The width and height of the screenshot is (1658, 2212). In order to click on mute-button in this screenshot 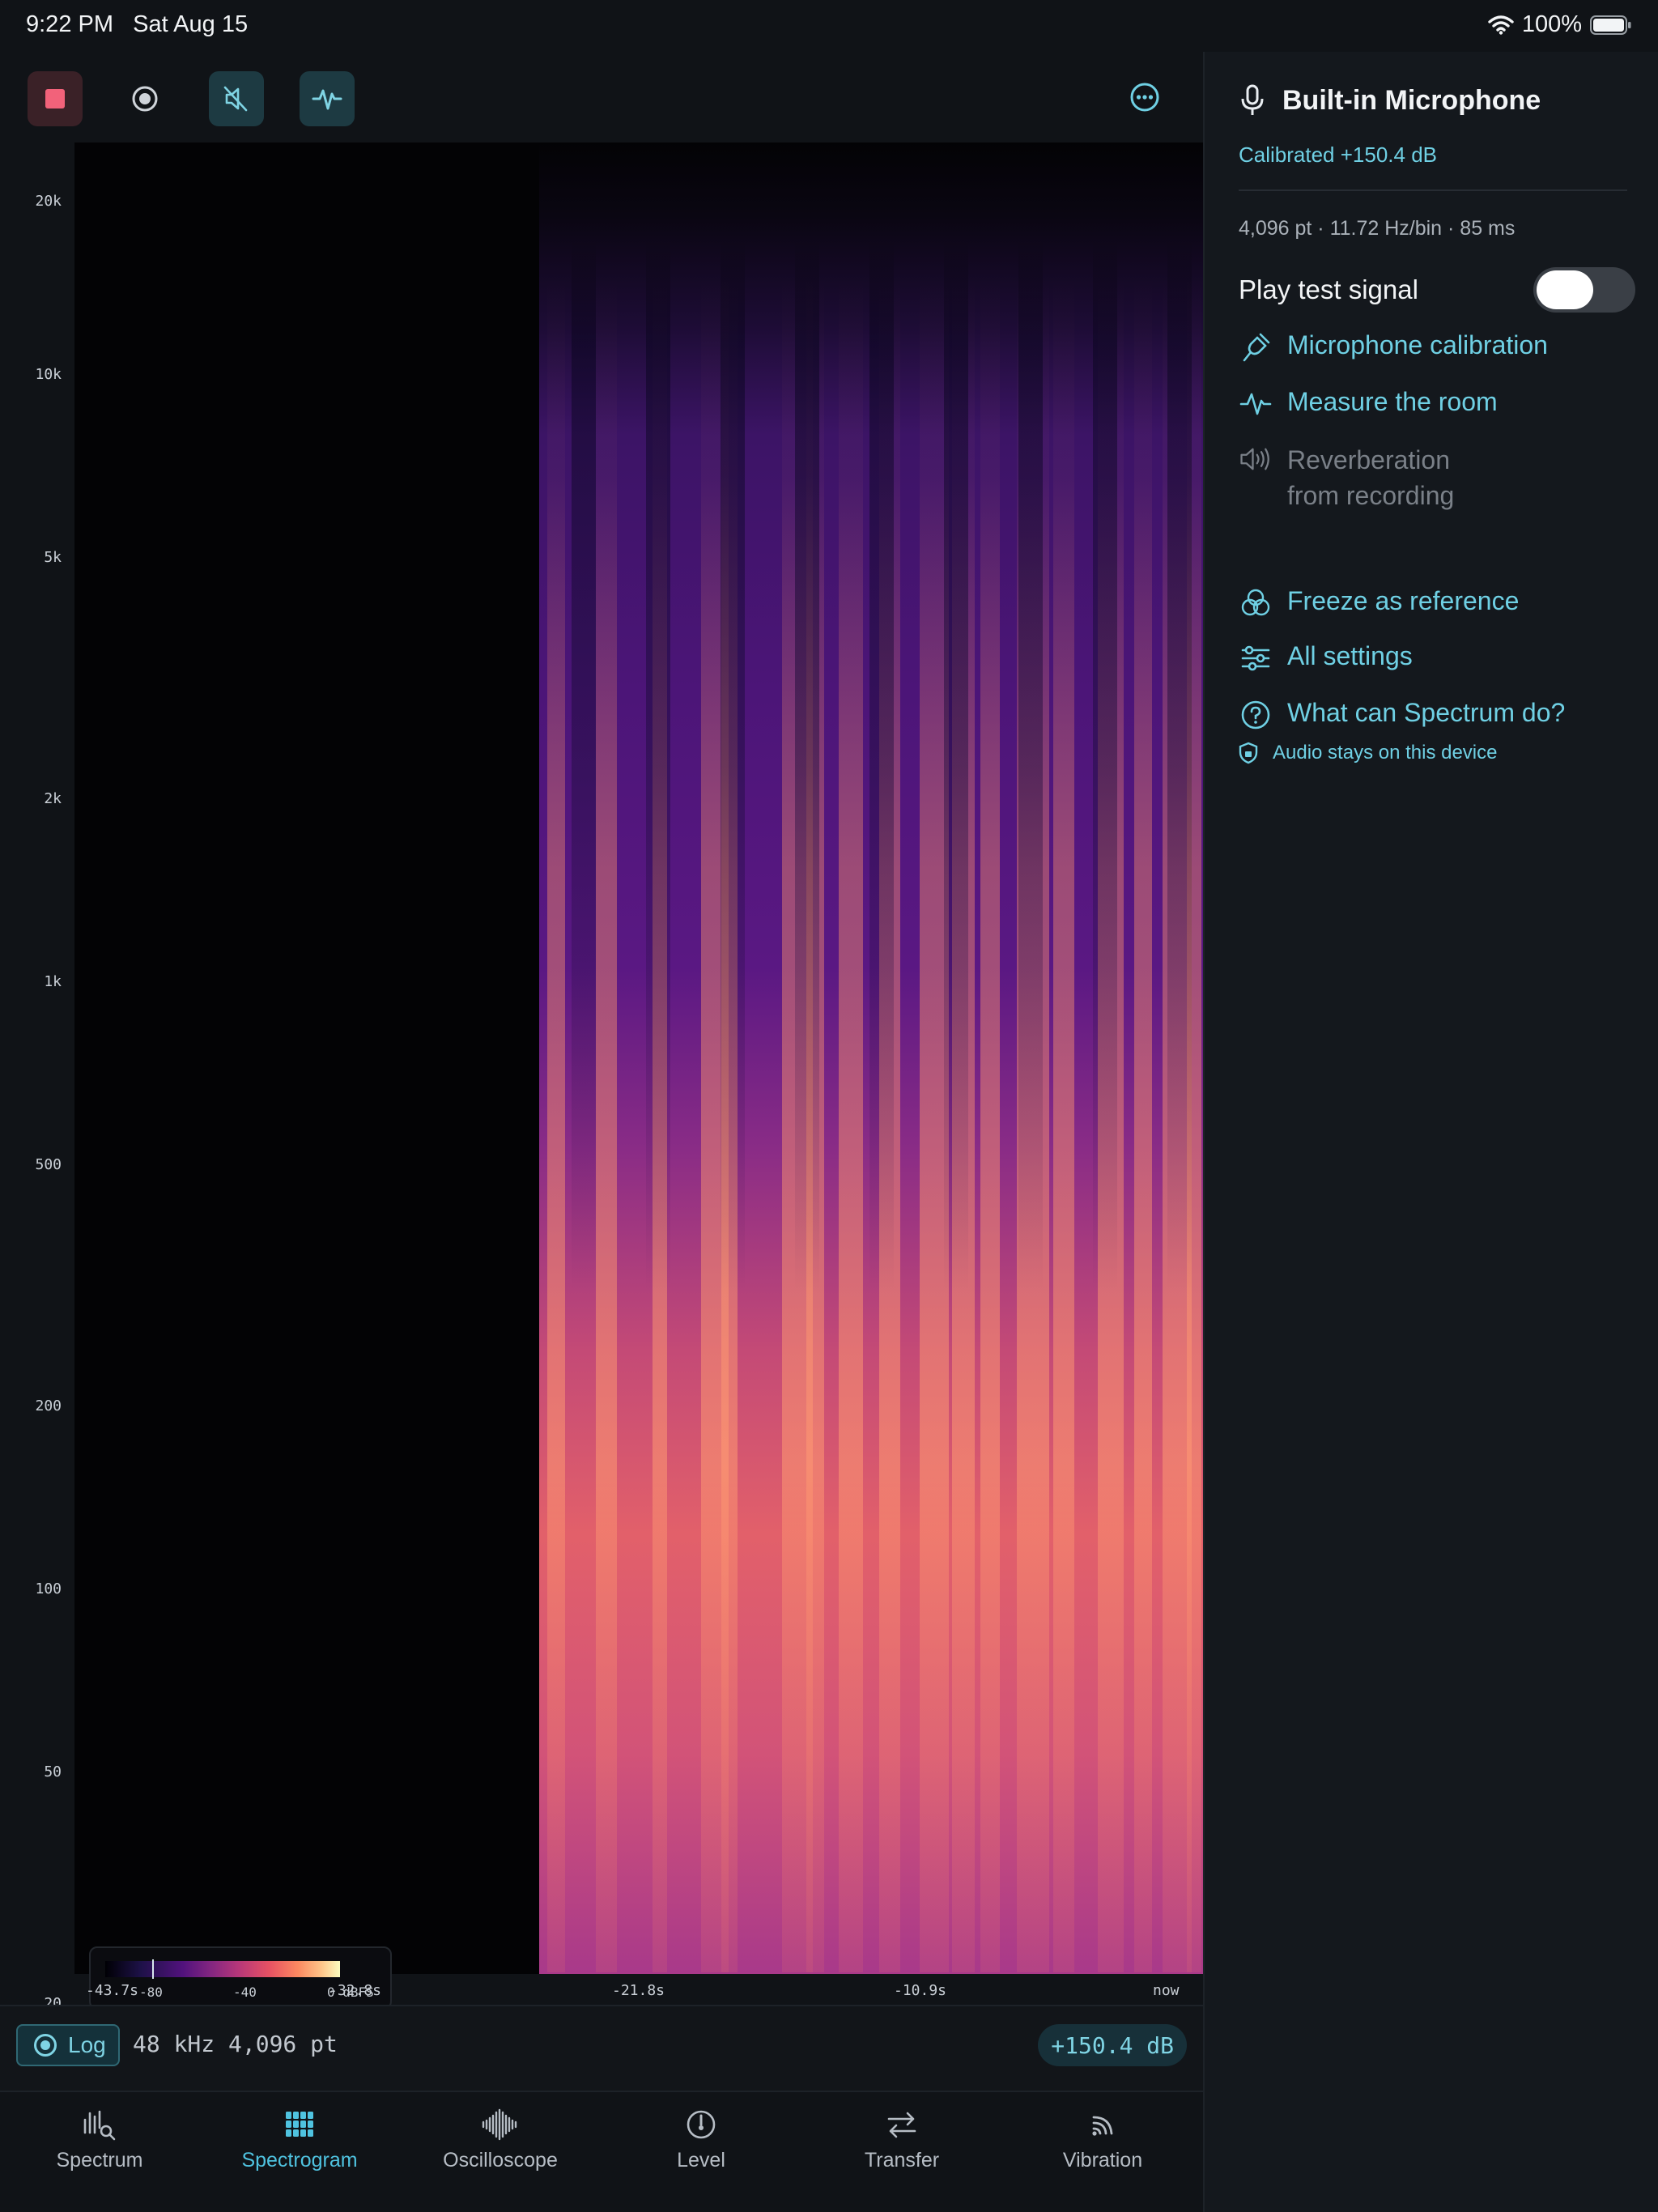, I will do `click(236, 99)`.